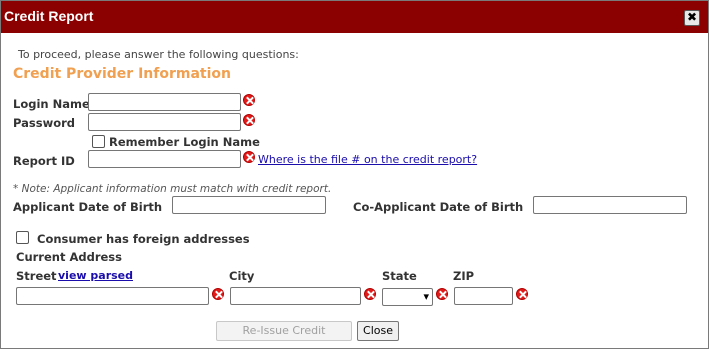 The image size is (709, 349). I want to click on street-input, so click(112, 296).